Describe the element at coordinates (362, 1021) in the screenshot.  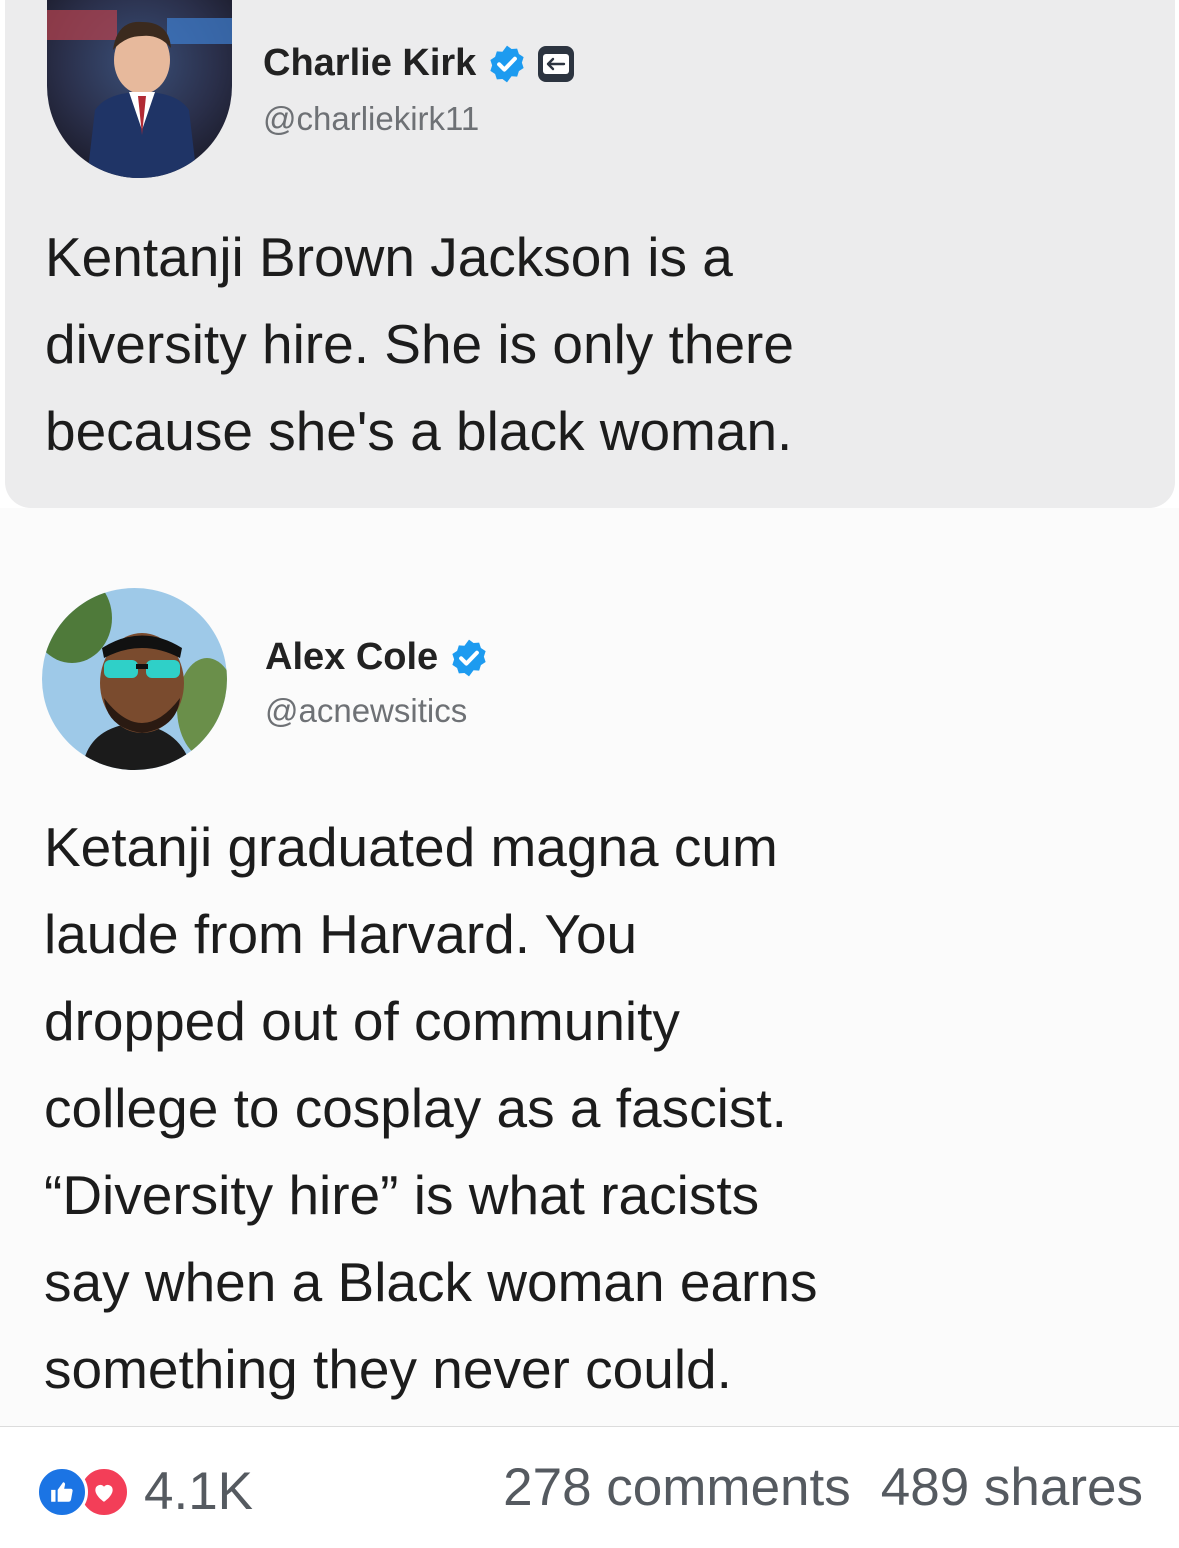
I see `tweet-text-line: dropped out of community` at that location.